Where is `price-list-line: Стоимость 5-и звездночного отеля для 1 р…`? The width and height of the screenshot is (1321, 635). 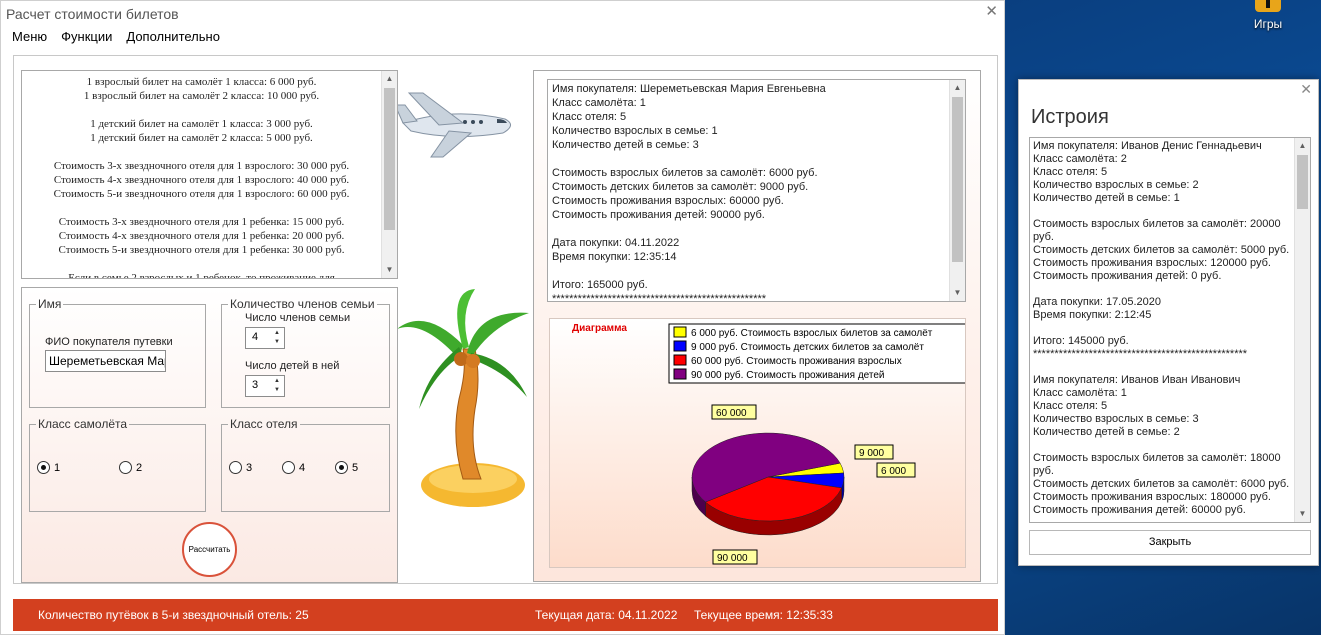
price-list-line: Стоимость 5-и звездночного отеля для 1 р… is located at coordinates (201, 250).